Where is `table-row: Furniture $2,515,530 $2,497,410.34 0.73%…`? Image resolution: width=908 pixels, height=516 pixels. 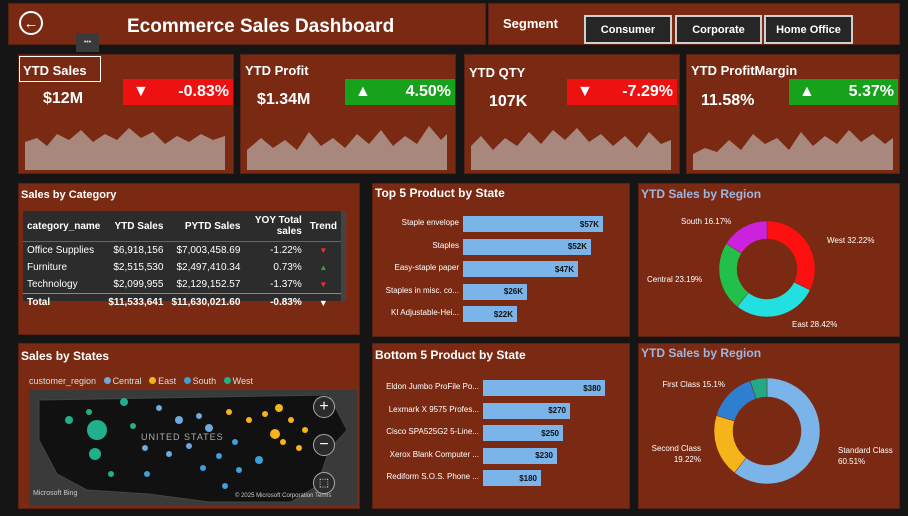
table-row: Furniture $2,515,530 $2,497,410.34 0.73%… is located at coordinates (182, 267).